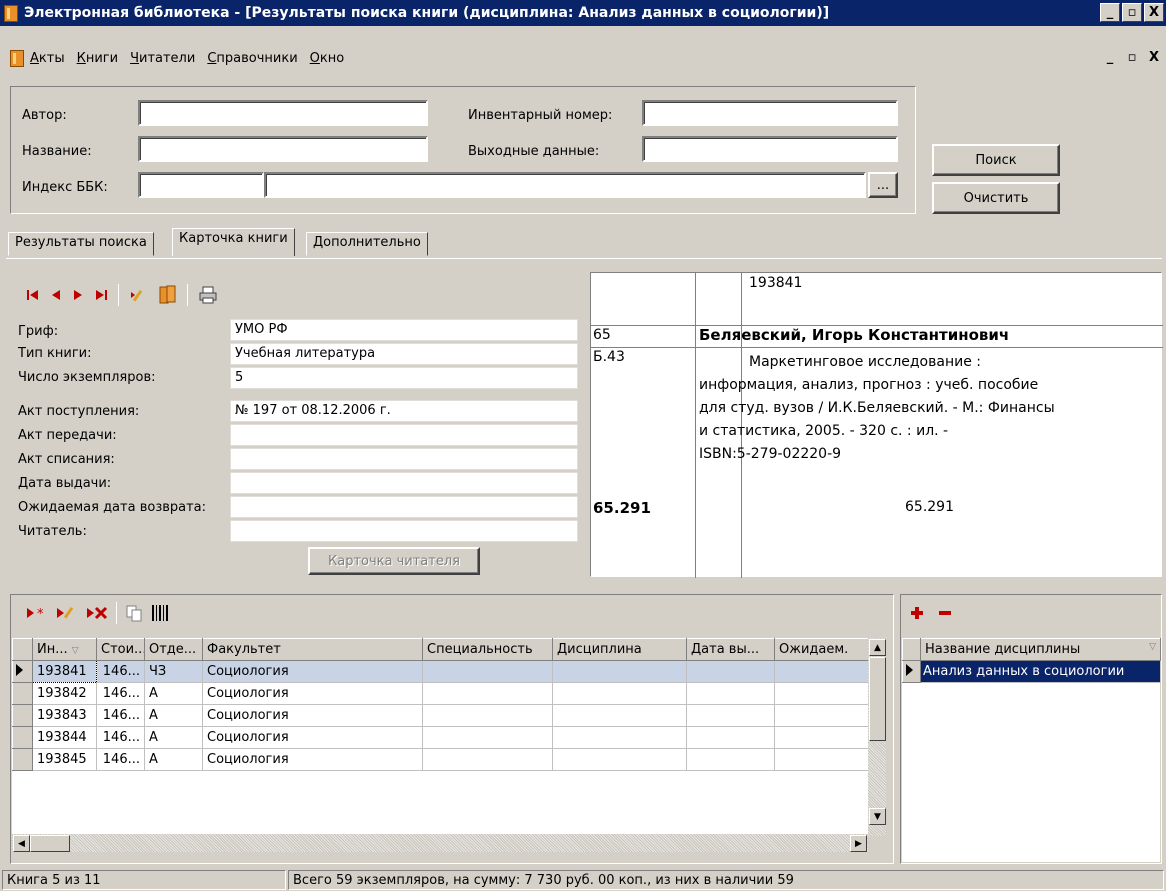 This screenshot has height=891, width=1166. Describe the element at coordinates (33, 295) in the screenshot. I see `first-record-icon` at that location.